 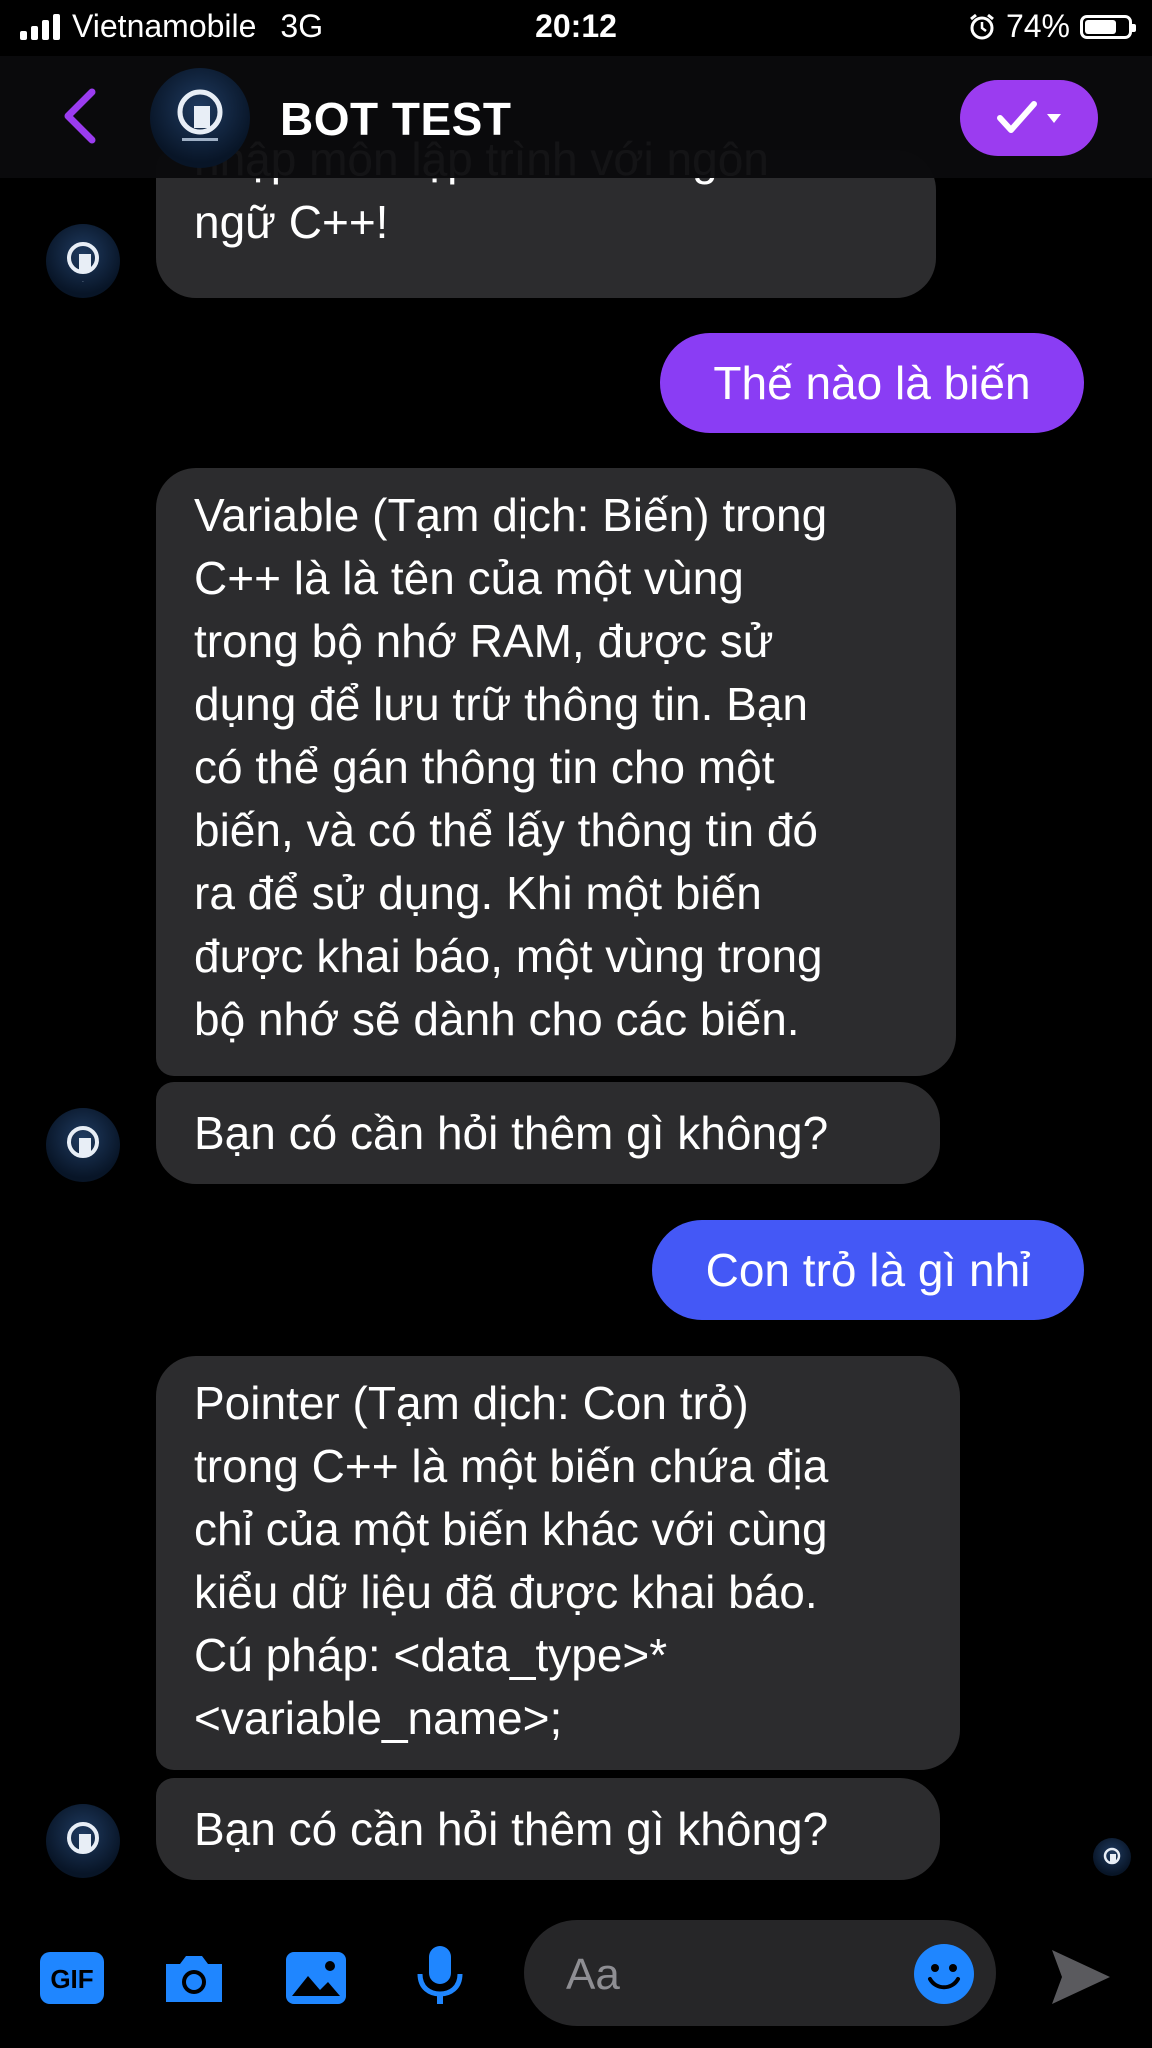 I want to click on message-text: Thế nào là biến, so click(x=872, y=382).